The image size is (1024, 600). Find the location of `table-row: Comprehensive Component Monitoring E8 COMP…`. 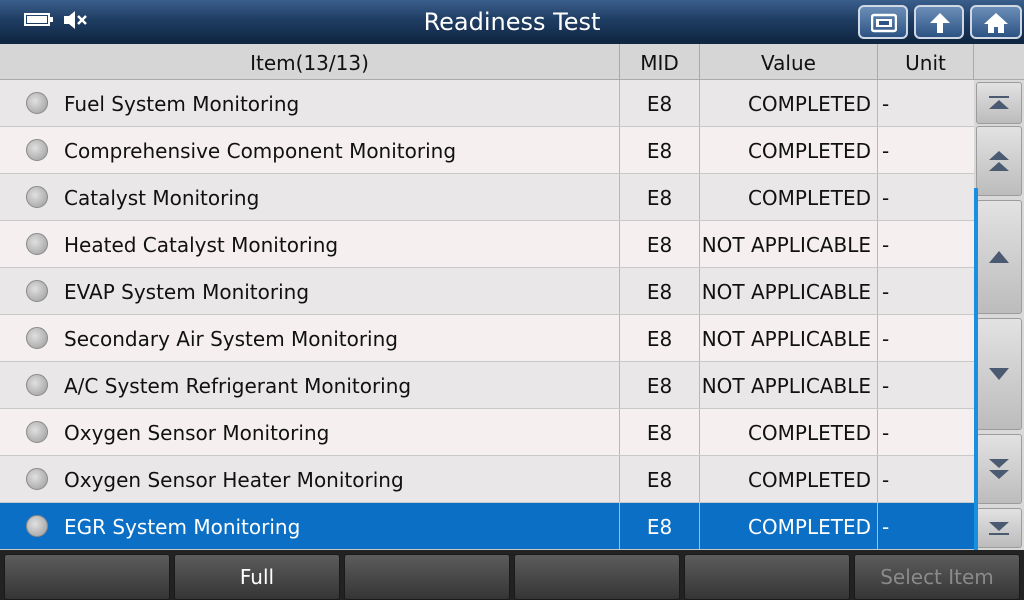

table-row: Comprehensive Component Monitoring E8 COMP… is located at coordinates (487, 150).